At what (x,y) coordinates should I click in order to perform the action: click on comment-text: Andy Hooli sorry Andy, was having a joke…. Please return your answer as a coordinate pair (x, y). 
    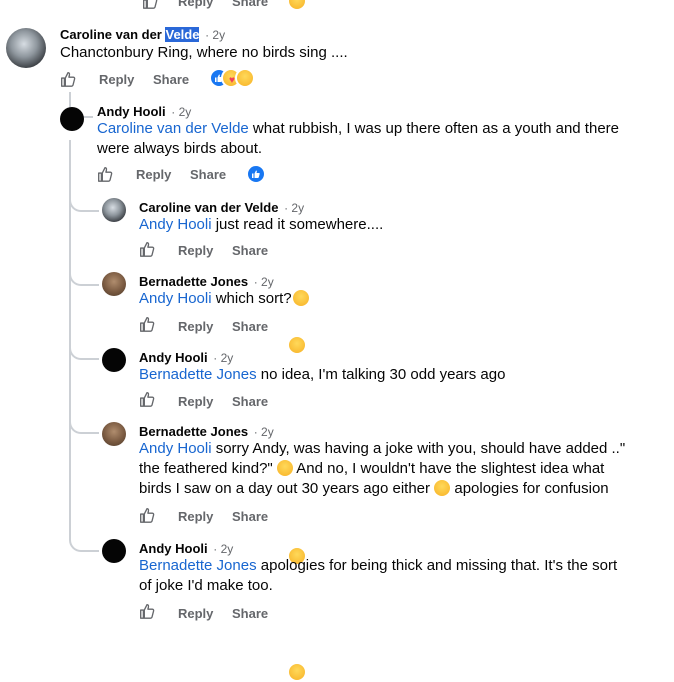
    Looking at the image, I should click on (399, 469).